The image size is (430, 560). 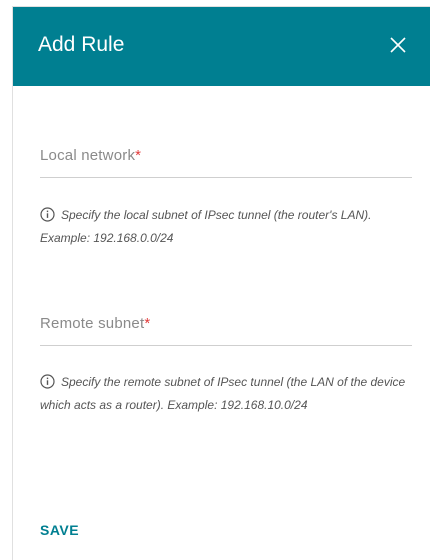 What do you see at coordinates (226, 333) in the screenshot?
I see `remote-subnet-field: Remote subnet*` at bounding box center [226, 333].